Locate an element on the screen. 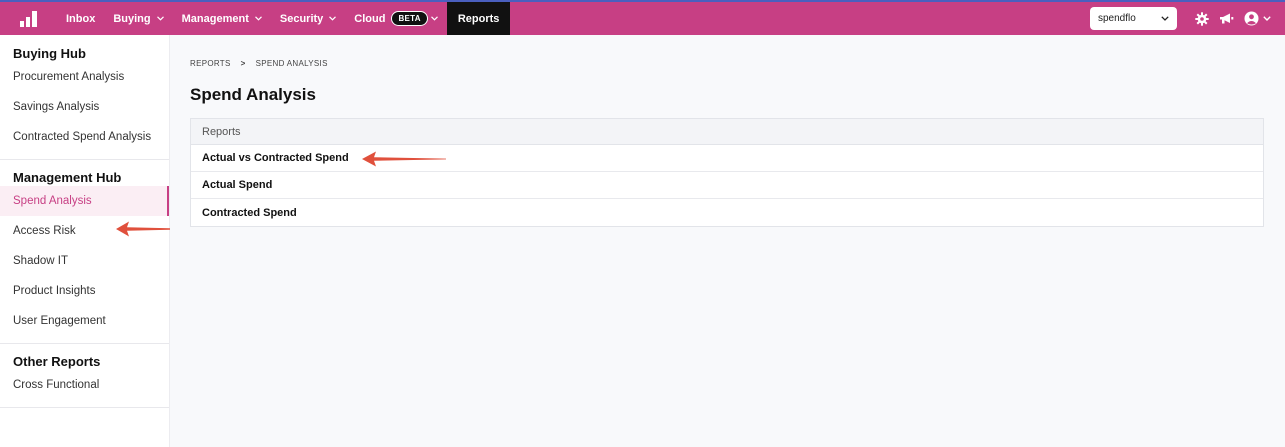 The image size is (1285, 447). nav-buying: Buying is located at coordinates (138, 18).